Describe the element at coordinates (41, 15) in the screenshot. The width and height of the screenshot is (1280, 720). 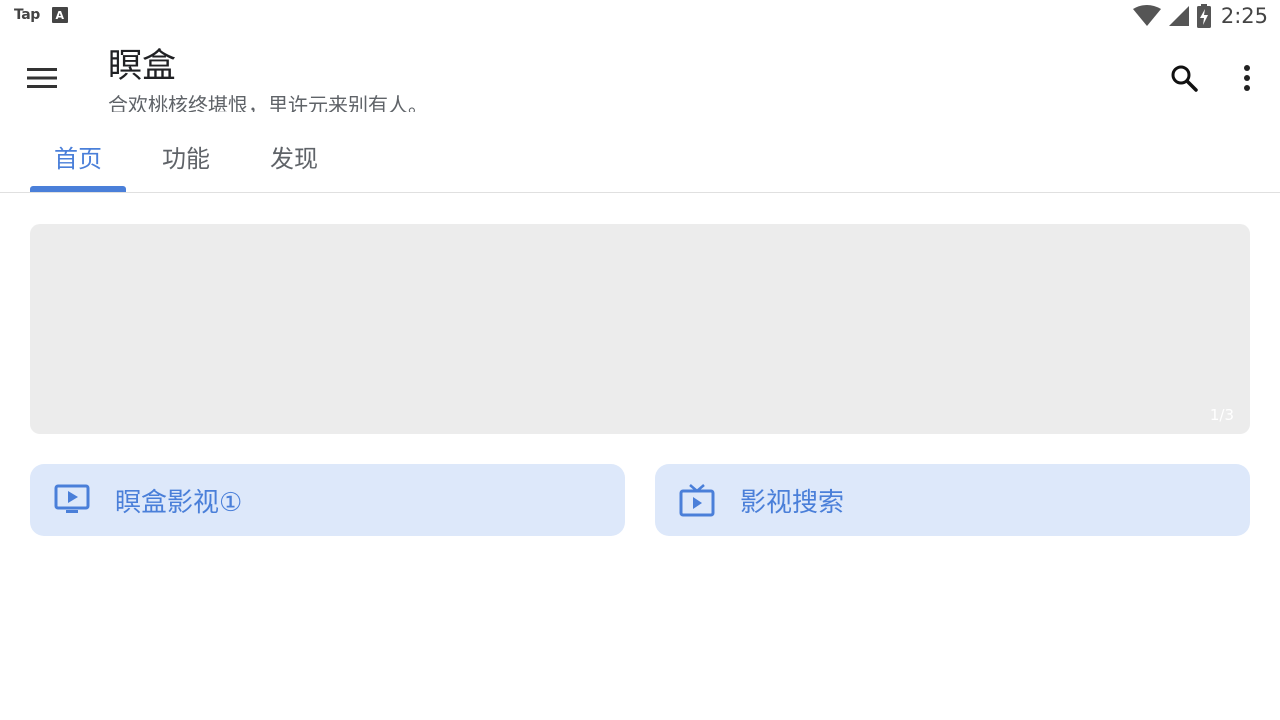
I see `status-left: Tap A` at that location.